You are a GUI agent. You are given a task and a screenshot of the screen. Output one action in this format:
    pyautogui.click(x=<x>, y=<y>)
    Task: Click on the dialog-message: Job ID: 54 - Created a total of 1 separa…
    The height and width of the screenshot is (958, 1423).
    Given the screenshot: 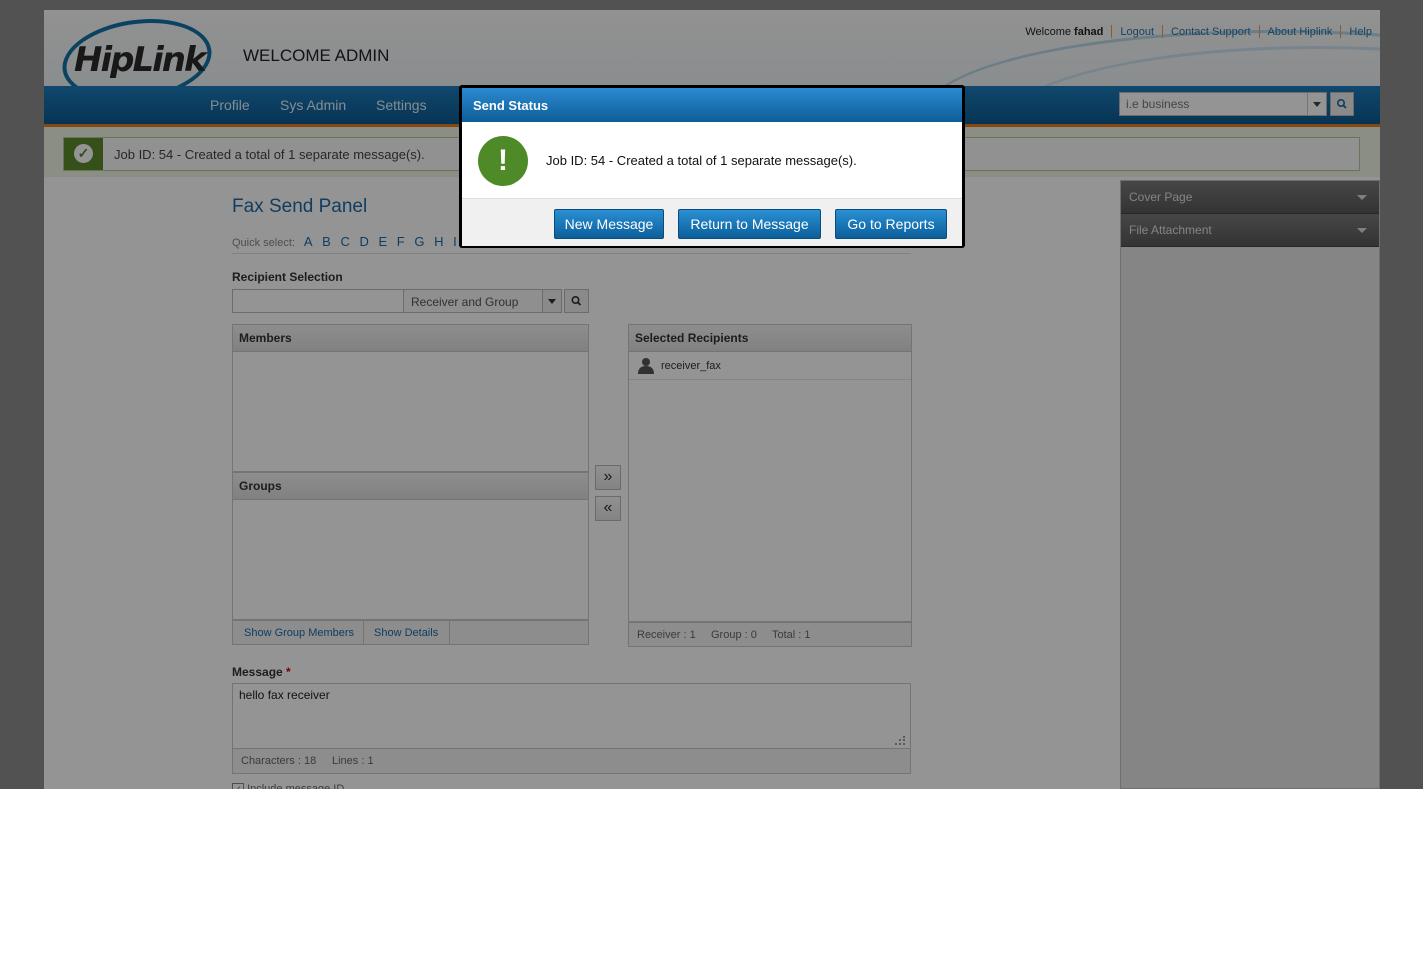 What is the action you would take?
    pyautogui.click(x=701, y=160)
    